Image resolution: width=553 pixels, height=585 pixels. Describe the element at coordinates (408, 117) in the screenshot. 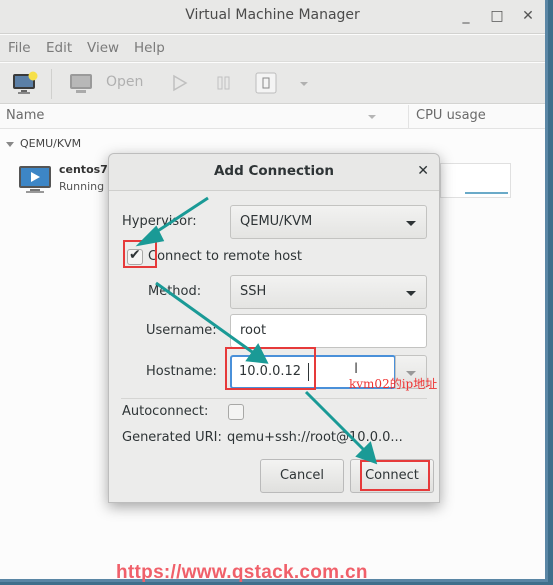

I see `column-separator` at that location.